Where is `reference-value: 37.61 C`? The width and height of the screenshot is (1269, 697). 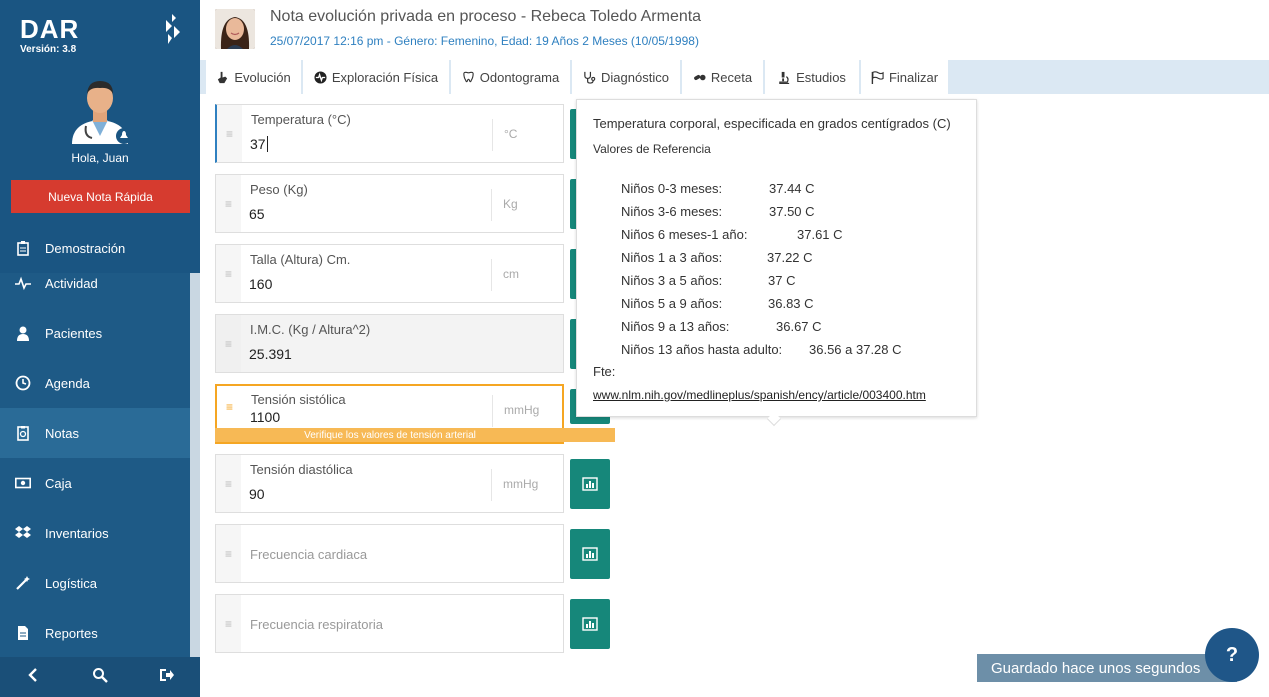
reference-value: 37.61 C is located at coordinates (820, 234).